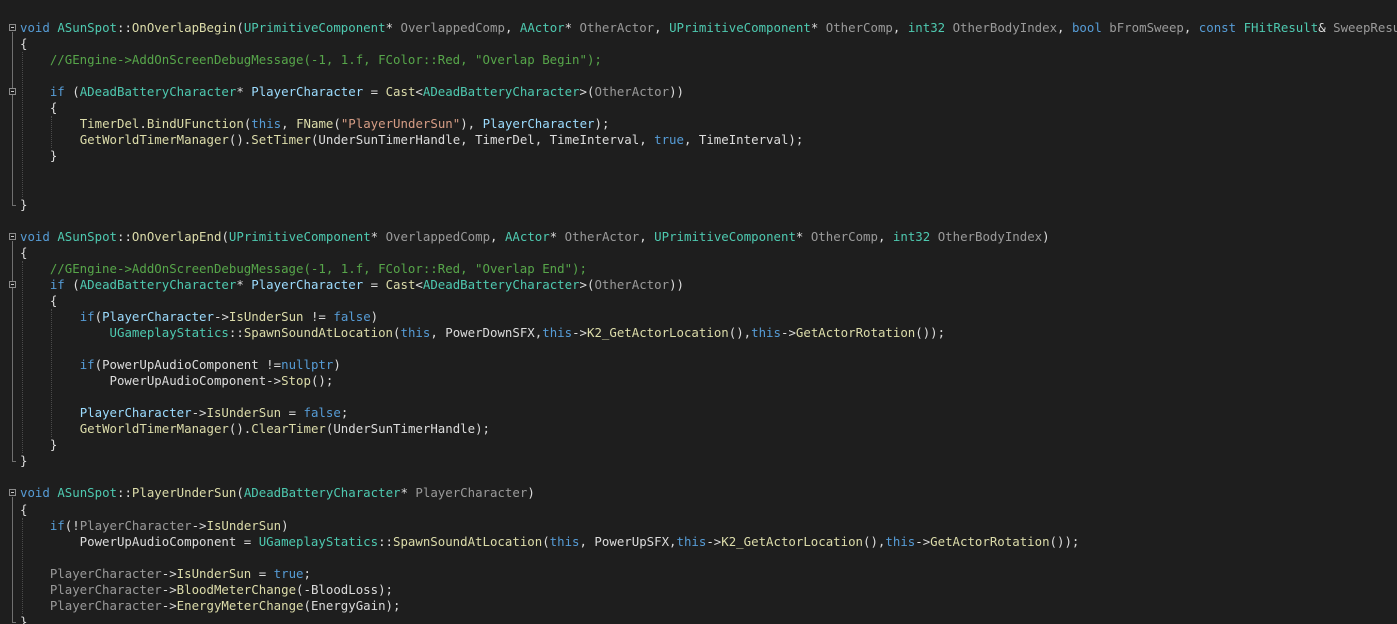  What do you see at coordinates (176, 236) in the screenshot?
I see `code-token: OnOverlapEnd` at bounding box center [176, 236].